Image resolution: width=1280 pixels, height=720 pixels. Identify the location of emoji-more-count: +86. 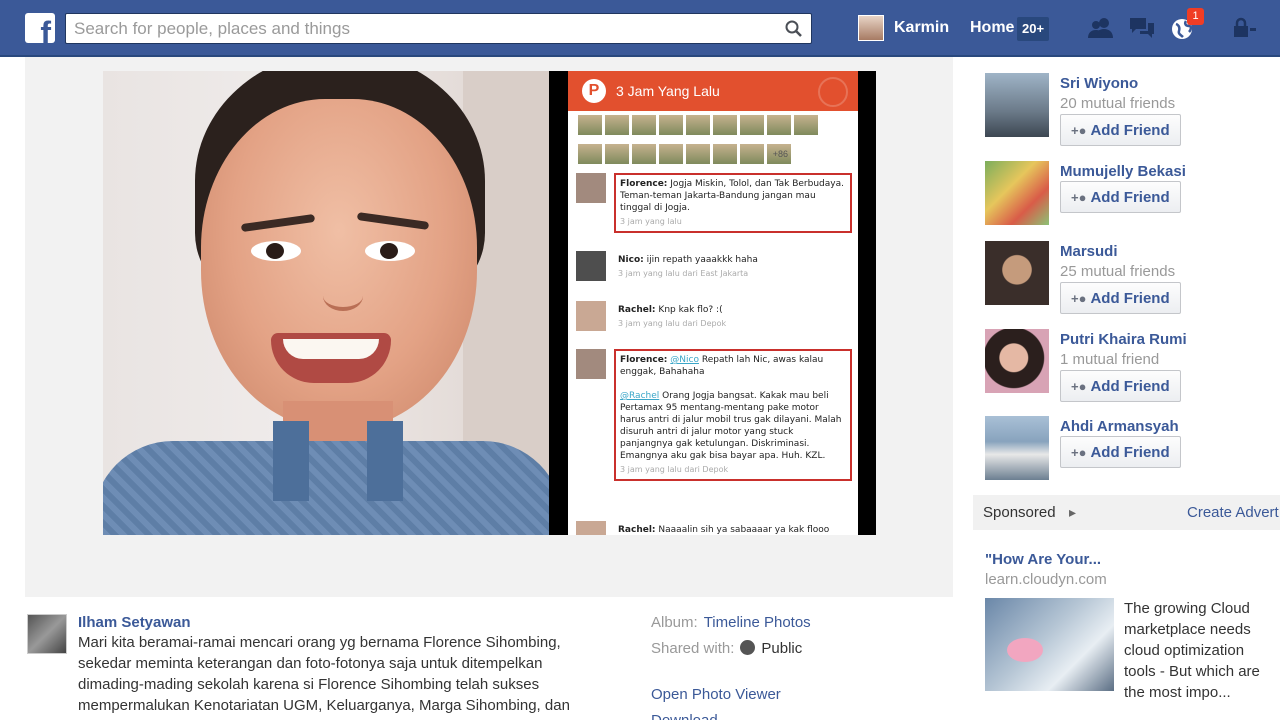
(780, 154).